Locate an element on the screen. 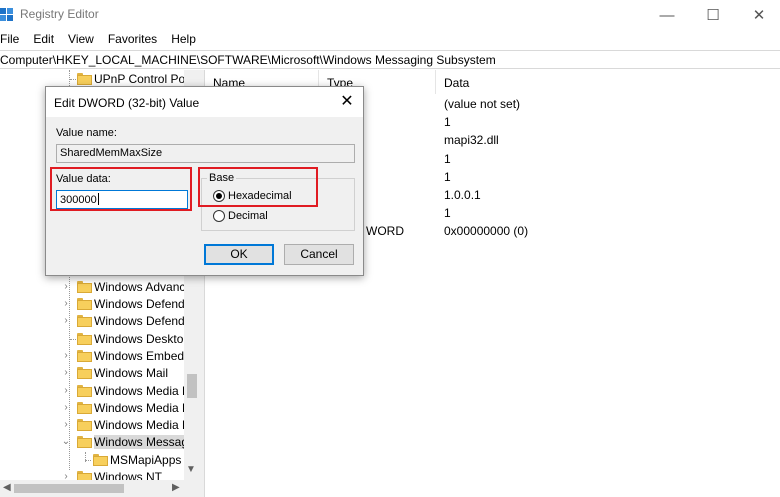 The width and height of the screenshot is (780, 497). tree-item-selected: ⌄ Windows Messag is located at coordinates (94, 442).